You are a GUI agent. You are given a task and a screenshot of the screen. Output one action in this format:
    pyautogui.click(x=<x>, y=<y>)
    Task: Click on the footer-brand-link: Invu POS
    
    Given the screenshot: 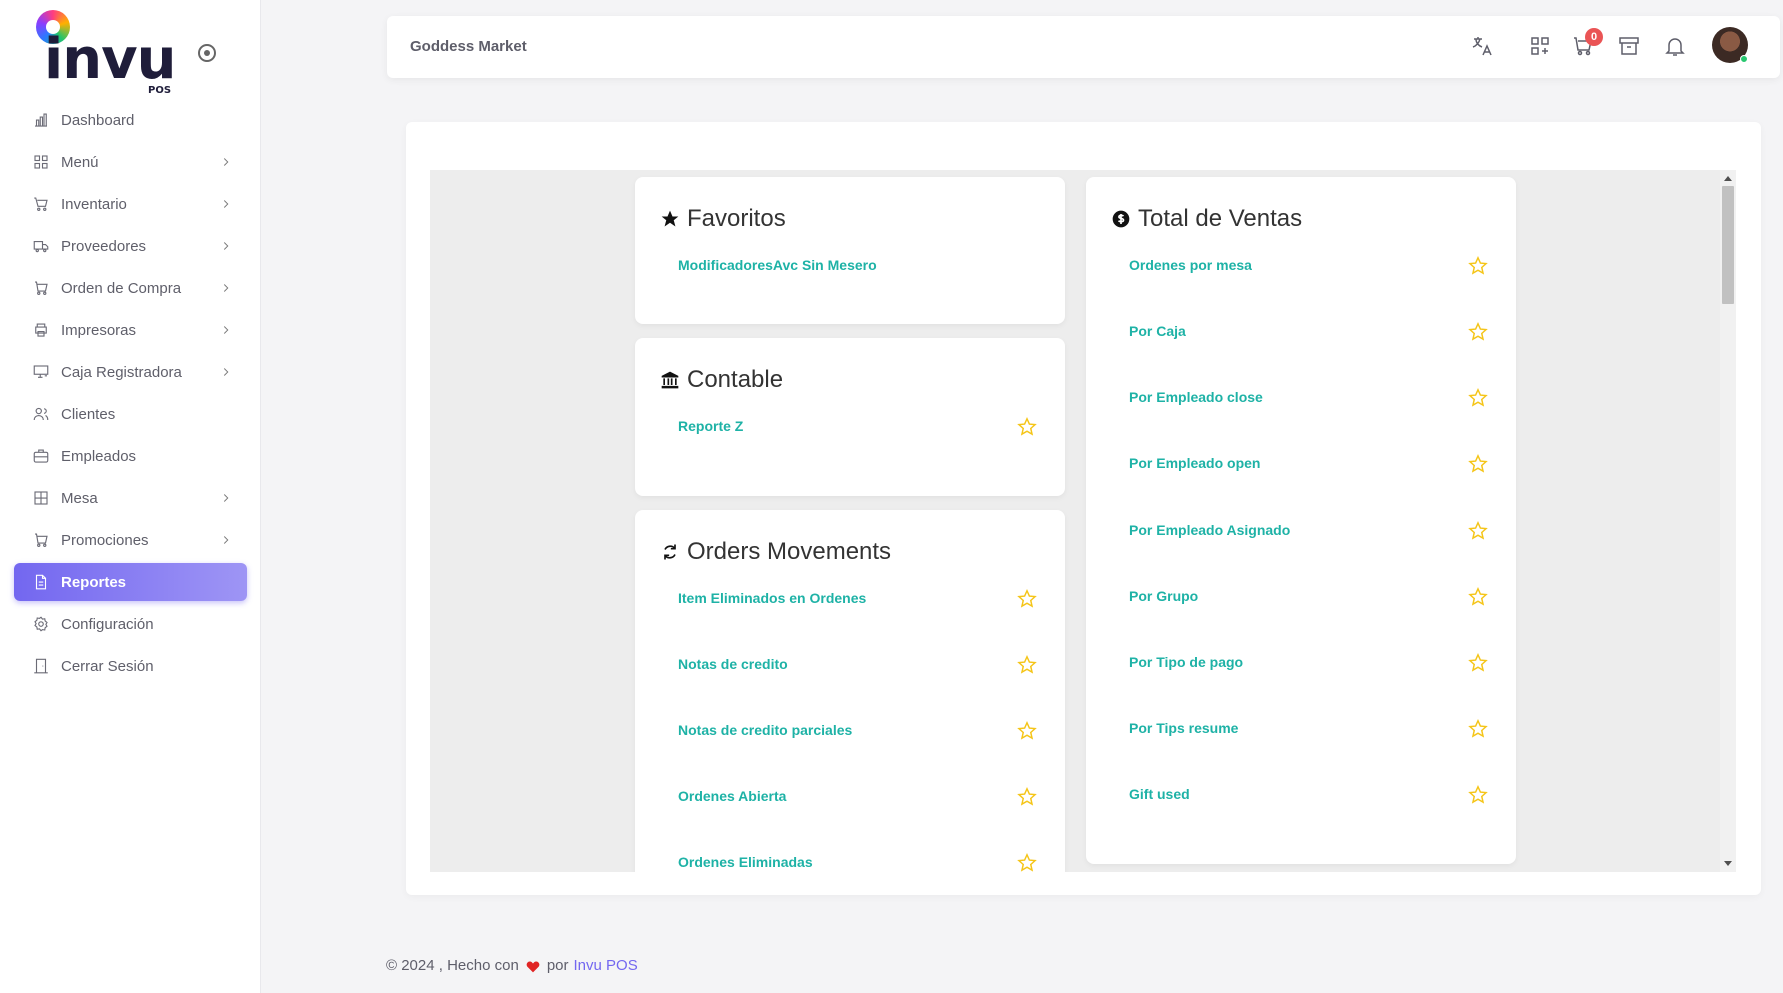 What is the action you would take?
    pyautogui.click(x=606, y=965)
    